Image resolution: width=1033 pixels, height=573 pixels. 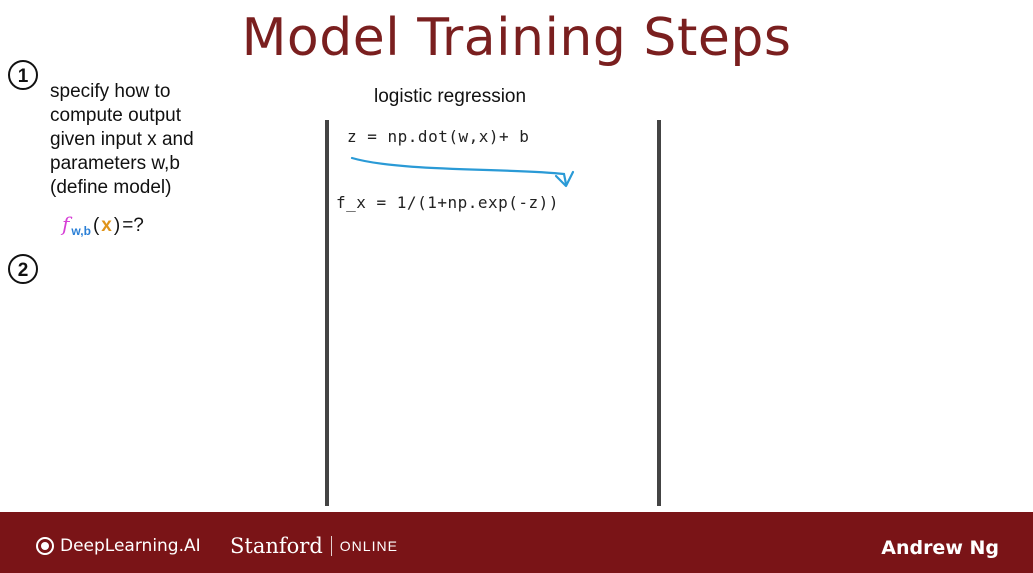 I want to click on formula-f: f, so click(x=66, y=224).